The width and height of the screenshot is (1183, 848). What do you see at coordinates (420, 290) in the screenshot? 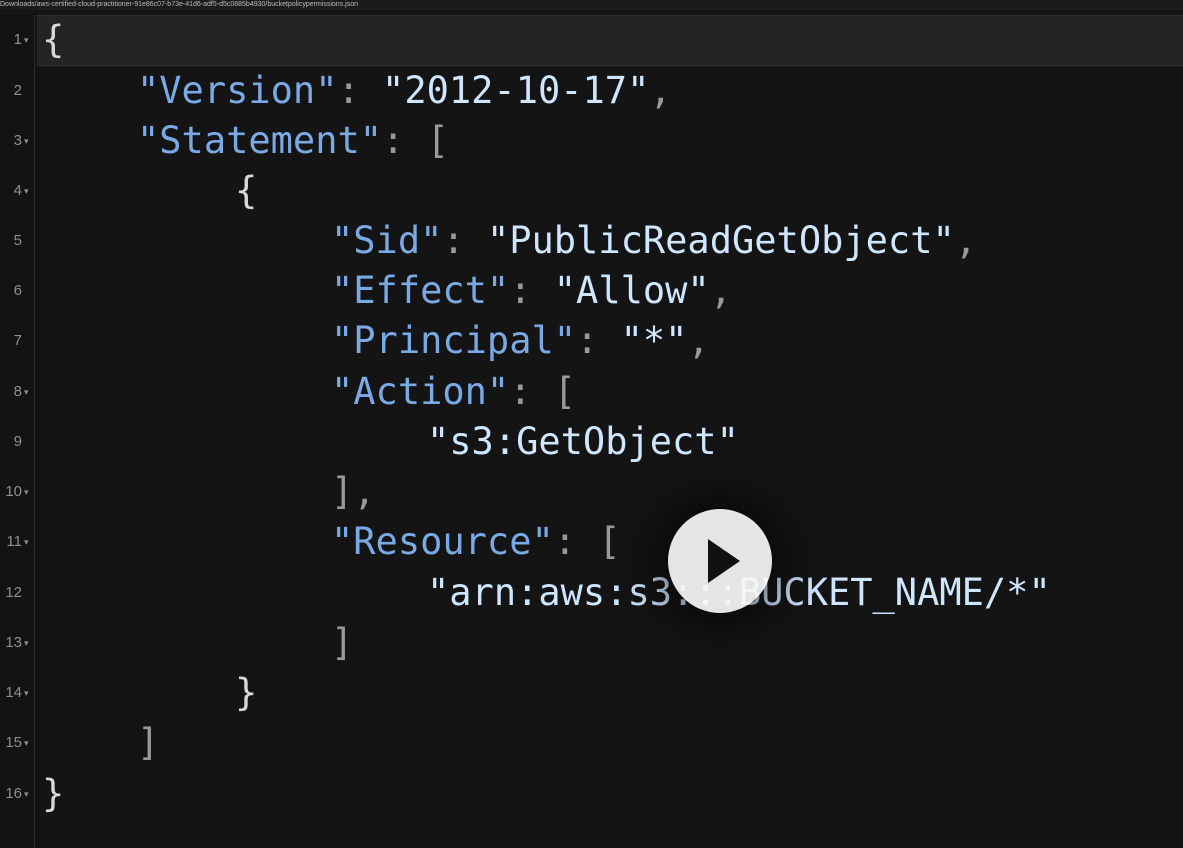
I see `json-key: "Effect"` at bounding box center [420, 290].